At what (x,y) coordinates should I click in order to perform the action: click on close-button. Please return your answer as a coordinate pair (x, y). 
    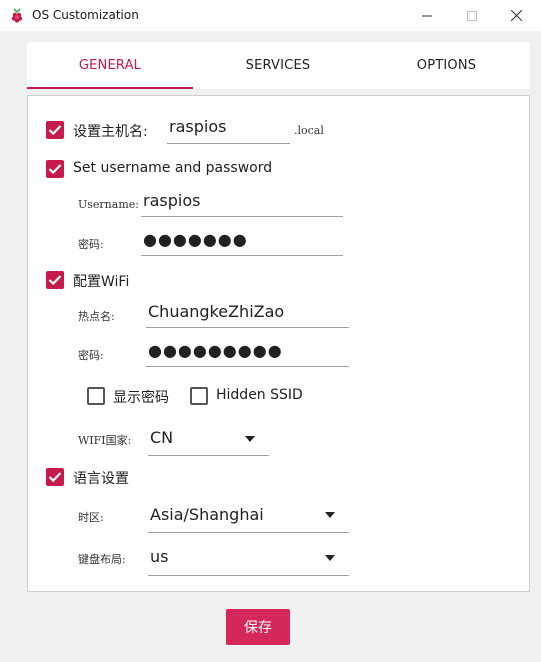
    Looking at the image, I should click on (516, 15).